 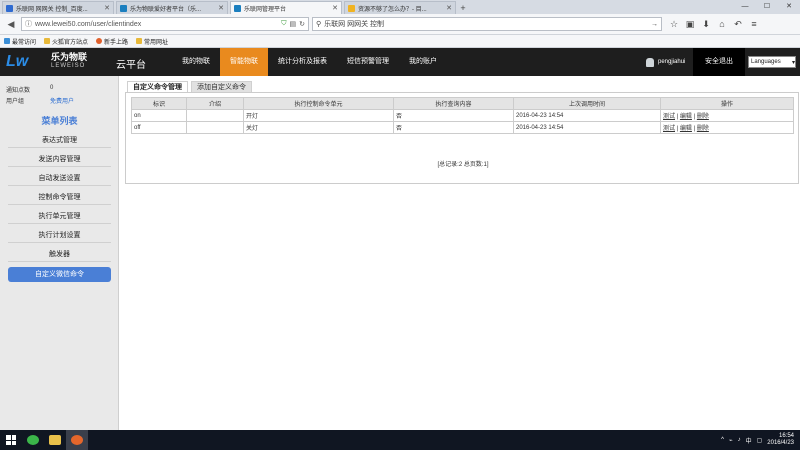 What do you see at coordinates (244, 62) in the screenshot?
I see `nav-smart-iot: 智能物联` at bounding box center [244, 62].